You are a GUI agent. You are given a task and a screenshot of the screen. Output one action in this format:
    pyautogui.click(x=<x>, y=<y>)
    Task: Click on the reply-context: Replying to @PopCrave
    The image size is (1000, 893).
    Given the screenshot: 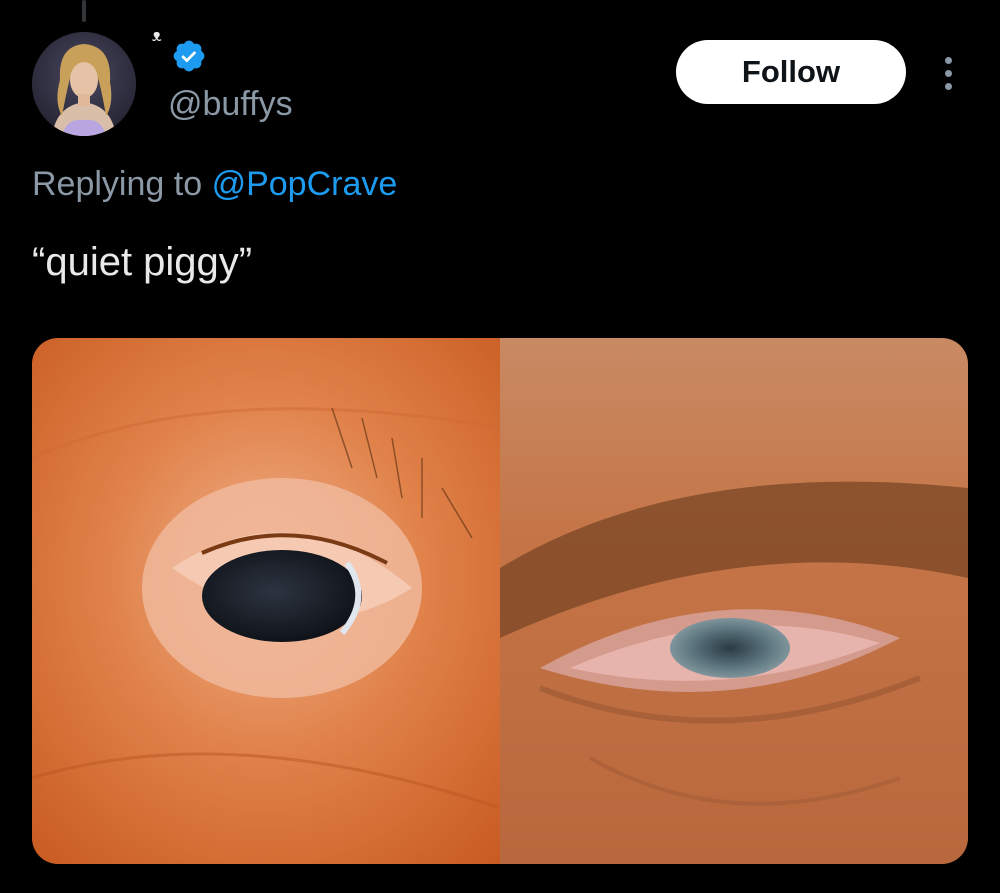 What is the action you would take?
    pyautogui.click(x=214, y=184)
    